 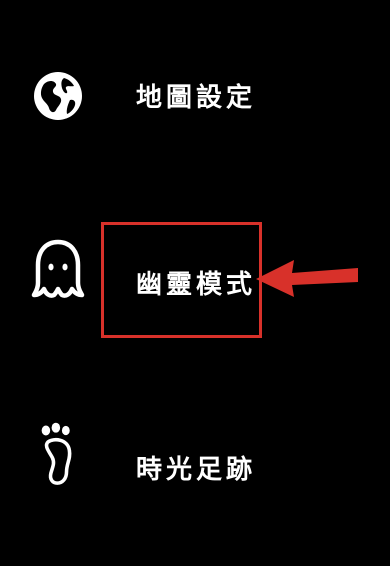 I want to click on ghost-icon, so click(x=58, y=269).